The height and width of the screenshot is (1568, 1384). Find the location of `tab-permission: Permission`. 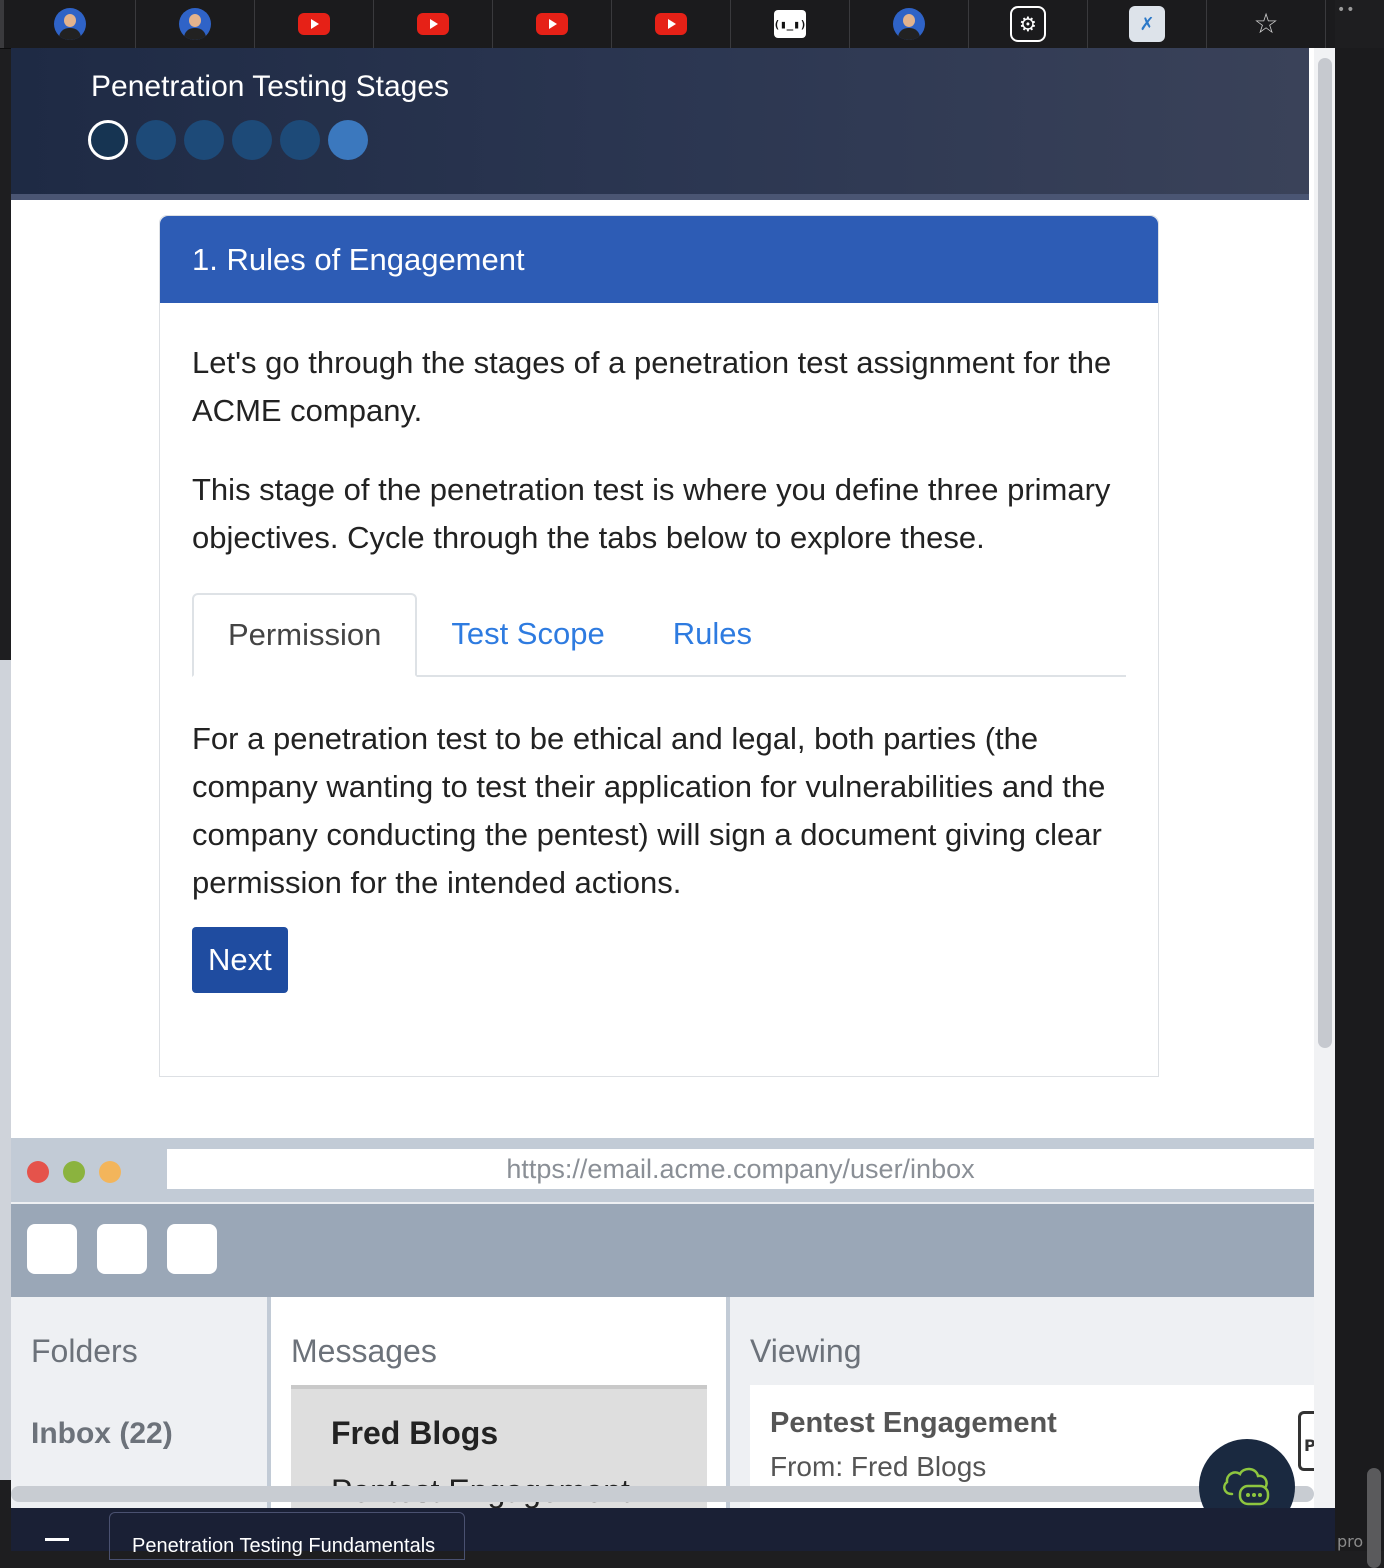

tab-permission: Permission is located at coordinates (305, 635).